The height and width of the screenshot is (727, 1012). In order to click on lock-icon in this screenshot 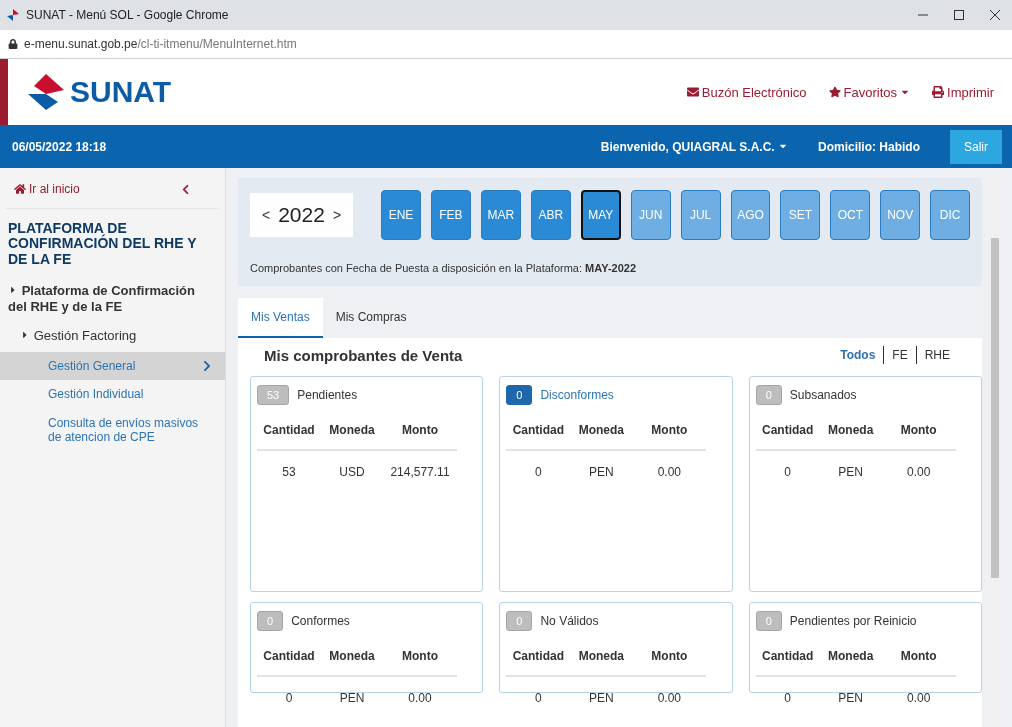, I will do `click(13, 44)`.